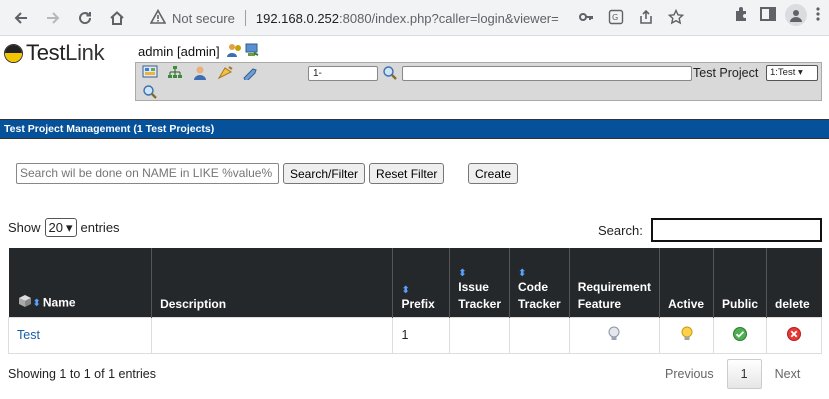 Image resolution: width=829 pixels, height=399 pixels. I want to click on main-toolbar: 1- Test Project 1:Test ▾, so click(478, 81).